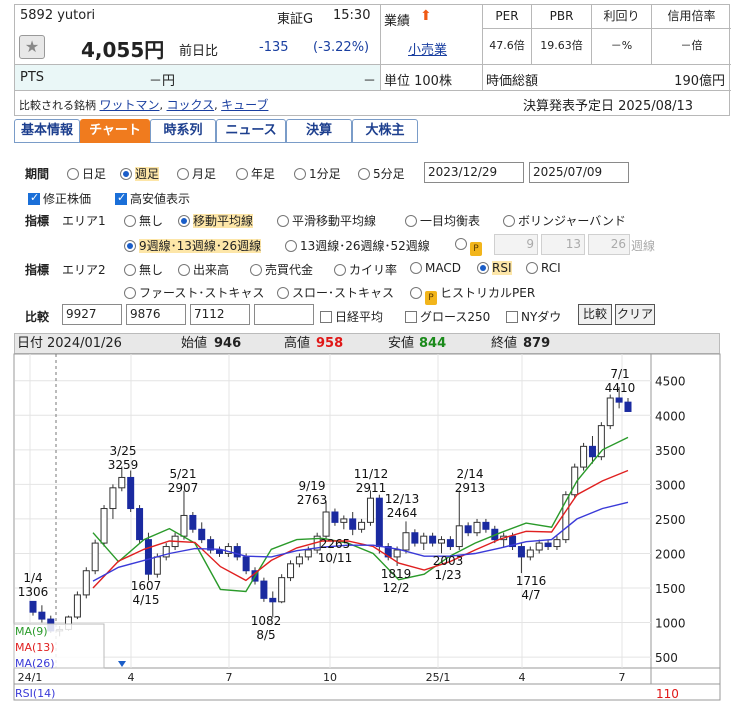 This screenshot has width=733, height=702. I want to click on annotation-label: 2265, so click(335, 544).